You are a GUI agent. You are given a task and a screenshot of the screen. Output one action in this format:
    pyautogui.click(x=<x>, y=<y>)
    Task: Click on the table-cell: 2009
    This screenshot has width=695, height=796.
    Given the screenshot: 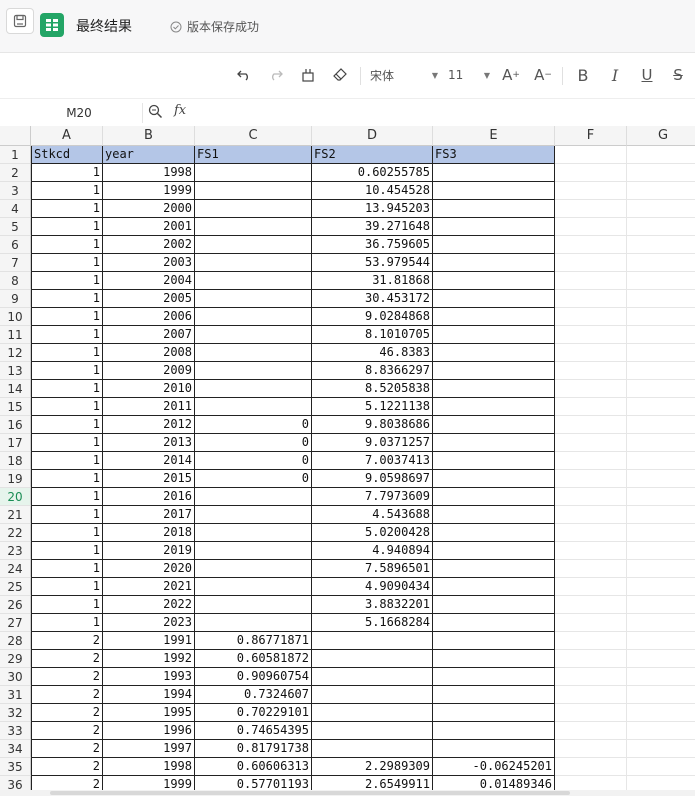 What is the action you would take?
    pyautogui.click(x=149, y=371)
    